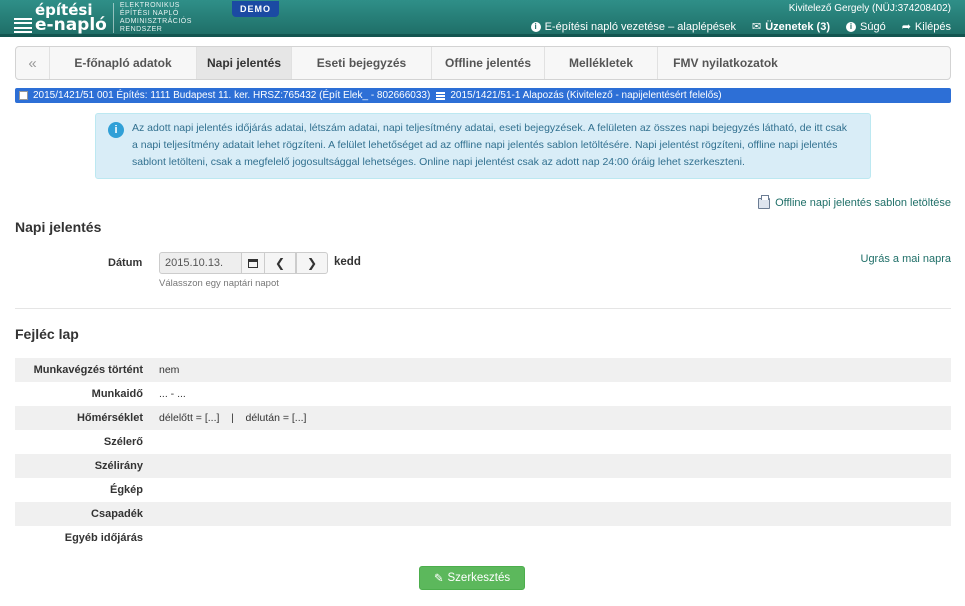 The image size is (965, 606). I want to click on logout-link: ➦ Kilépés, so click(926, 27).